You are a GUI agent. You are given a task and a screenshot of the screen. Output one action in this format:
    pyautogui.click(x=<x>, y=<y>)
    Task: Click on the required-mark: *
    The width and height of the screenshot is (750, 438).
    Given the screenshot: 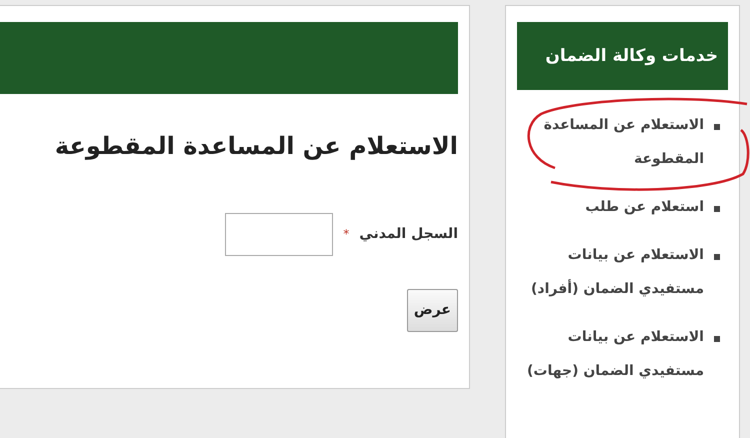 What is the action you would take?
    pyautogui.click(x=346, y=235)
    